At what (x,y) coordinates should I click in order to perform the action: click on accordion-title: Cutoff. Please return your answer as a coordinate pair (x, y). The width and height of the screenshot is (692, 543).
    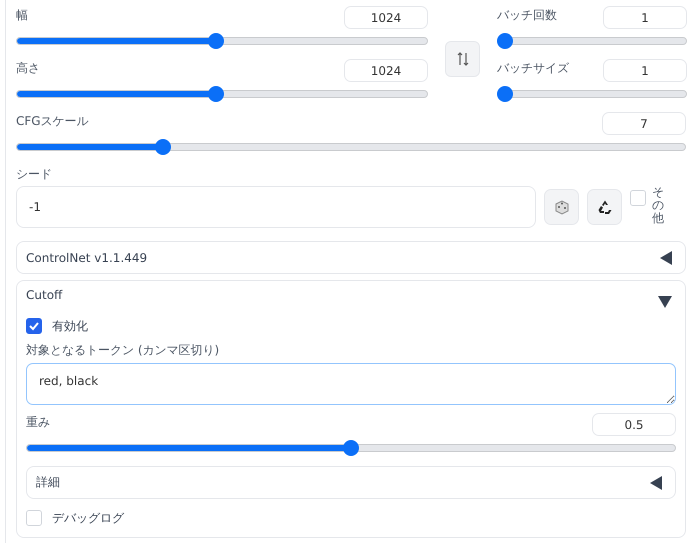
    Looking at the image, I should click on (44, 294).